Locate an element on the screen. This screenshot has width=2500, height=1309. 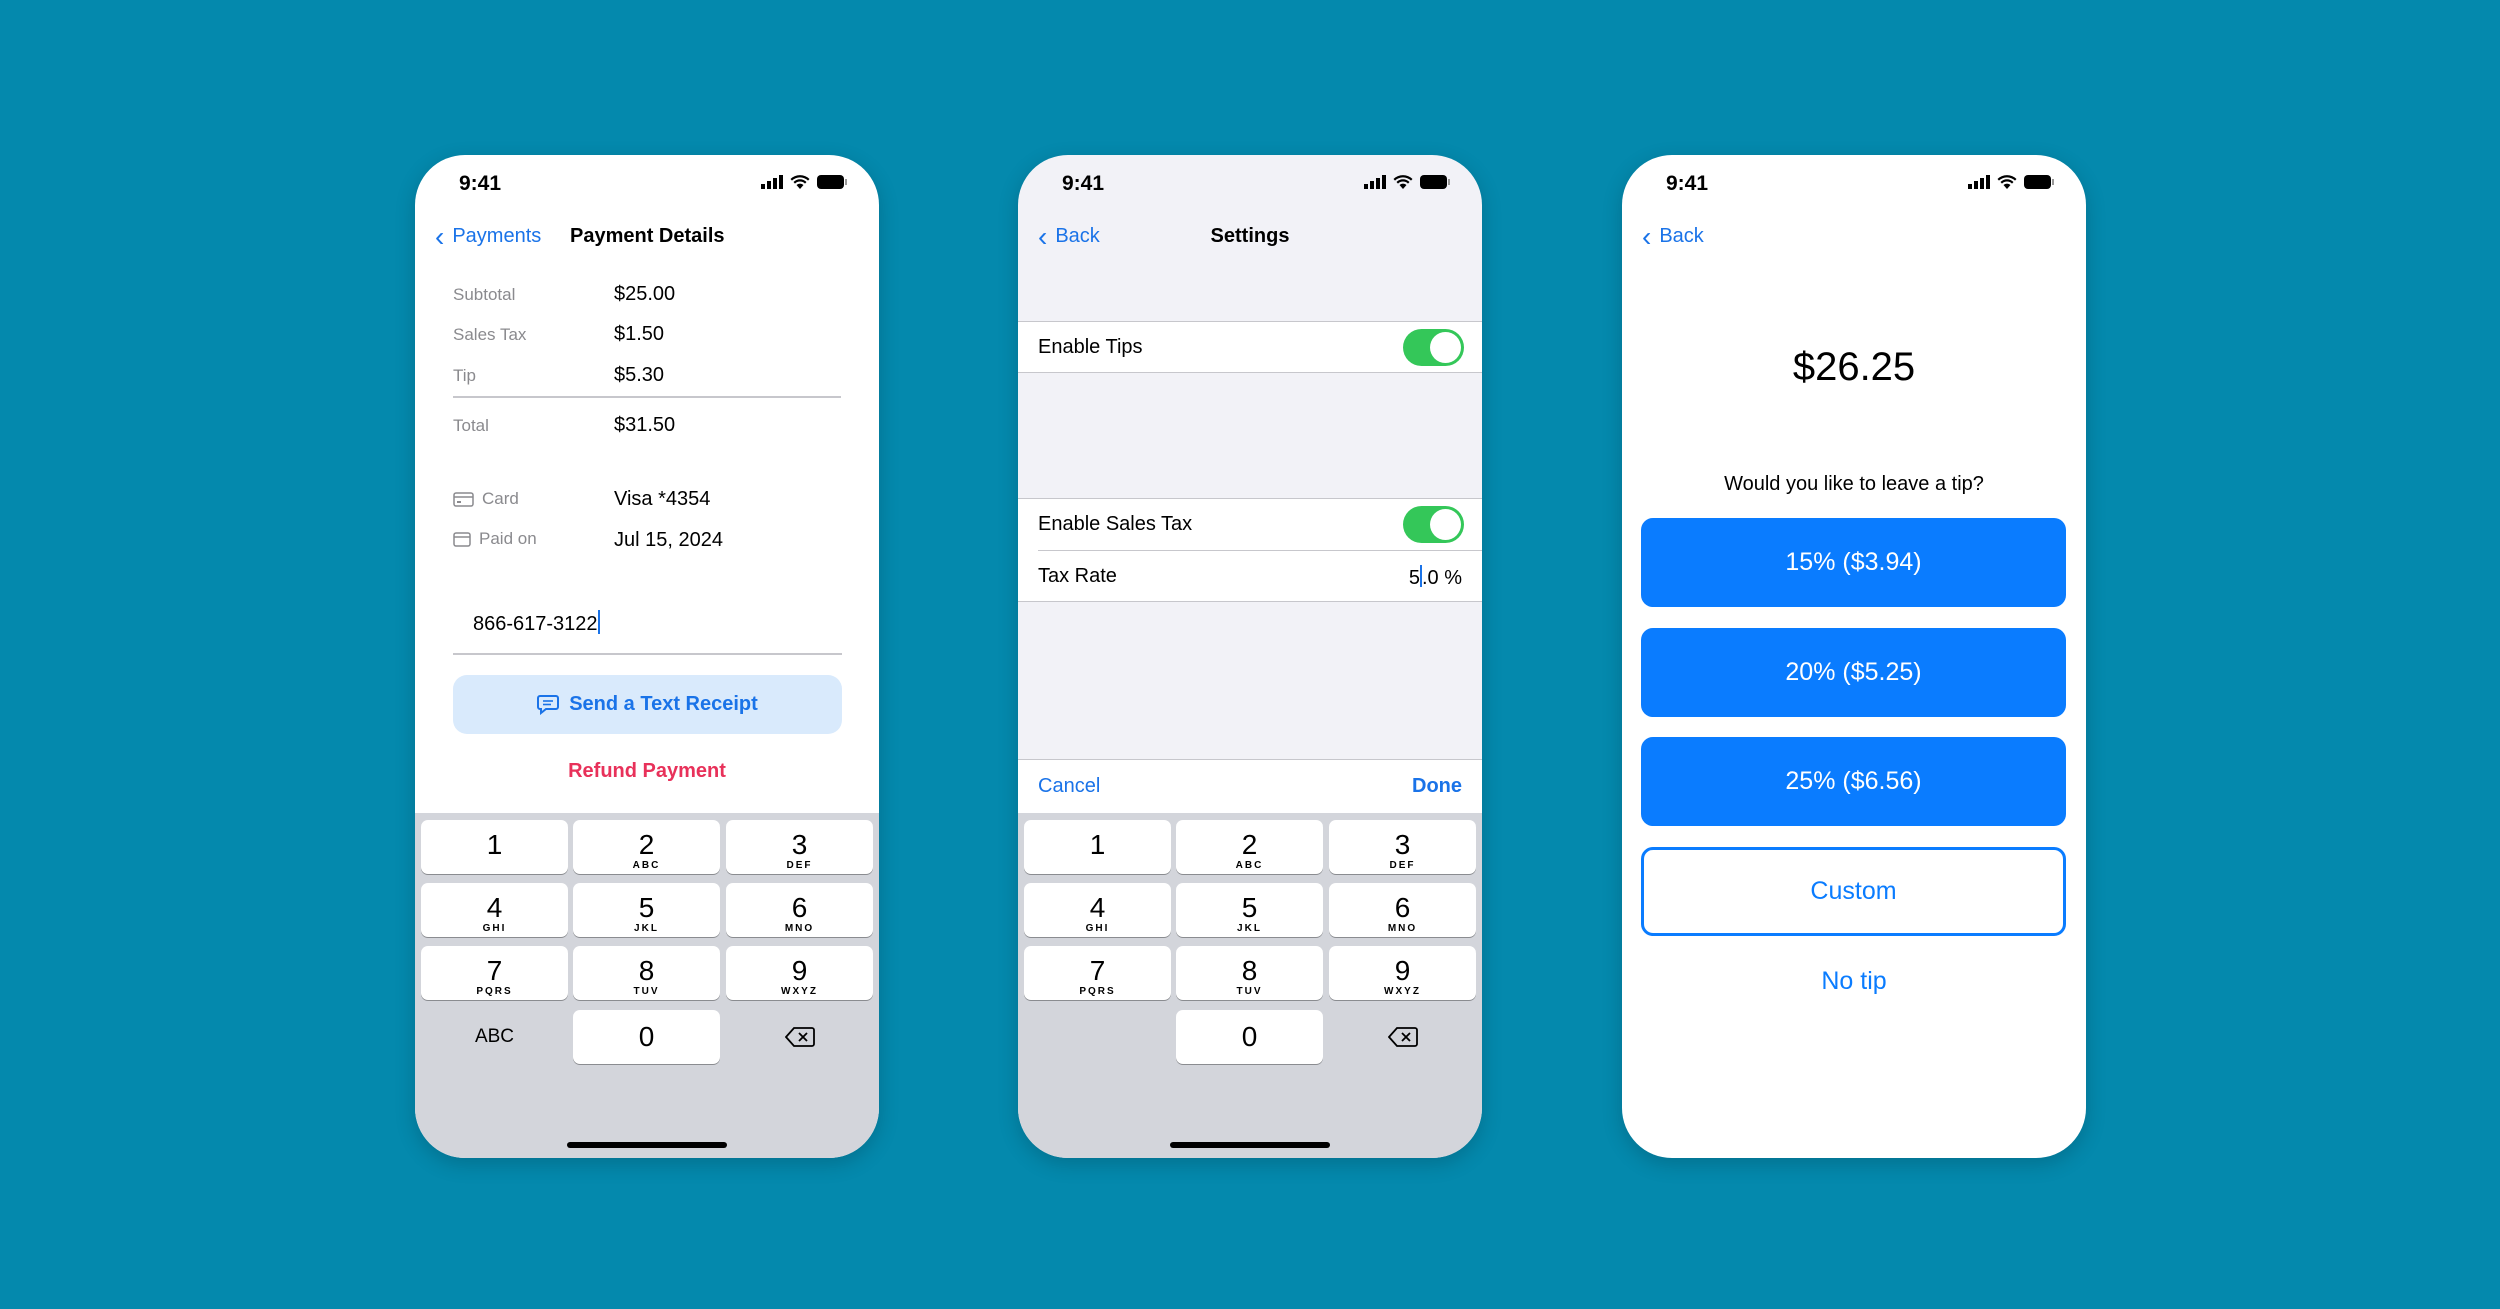
numeric-keypad: 1 2 ABC 3 DEF 4 GHI 5 JKL 6 MNO 7 PQRS 8 TUV 9 WXYZ 0 is located at coordinates (1250, 985).